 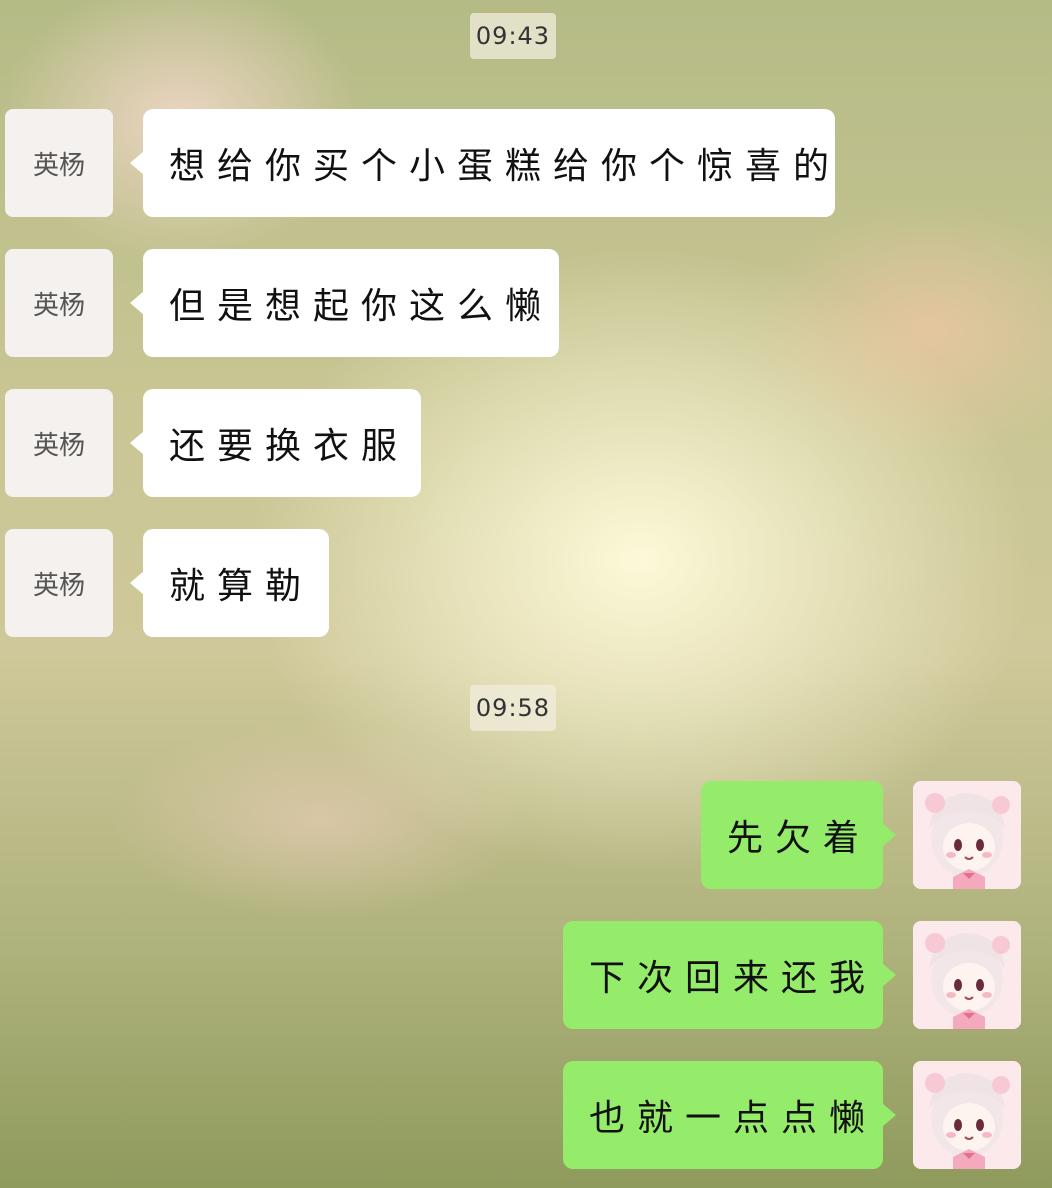 I want to click on timestamp: 09:43, so click(x=513, y=36).